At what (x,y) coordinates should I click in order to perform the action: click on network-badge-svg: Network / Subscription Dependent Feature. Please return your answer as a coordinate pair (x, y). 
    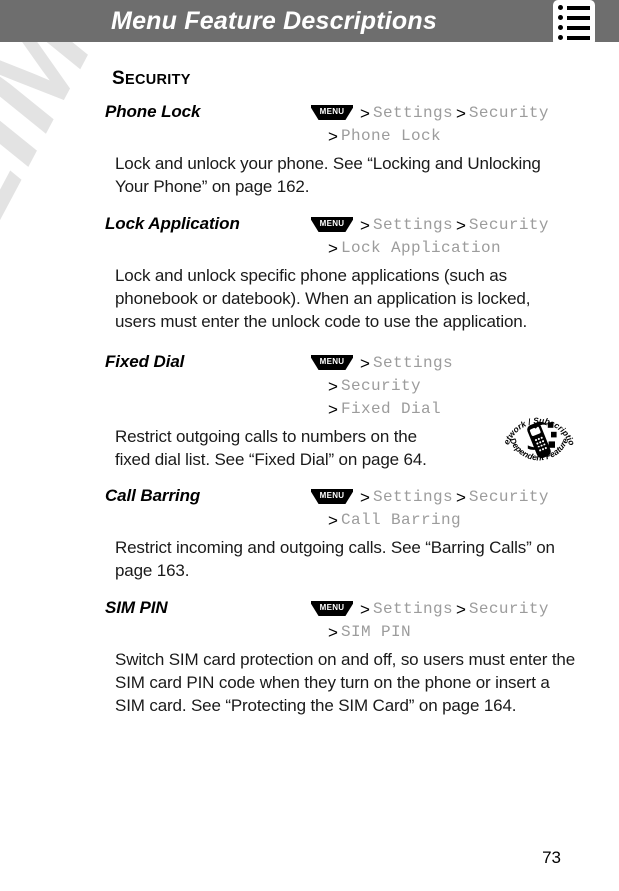
    Looking at the image, I should click on (536, 426).